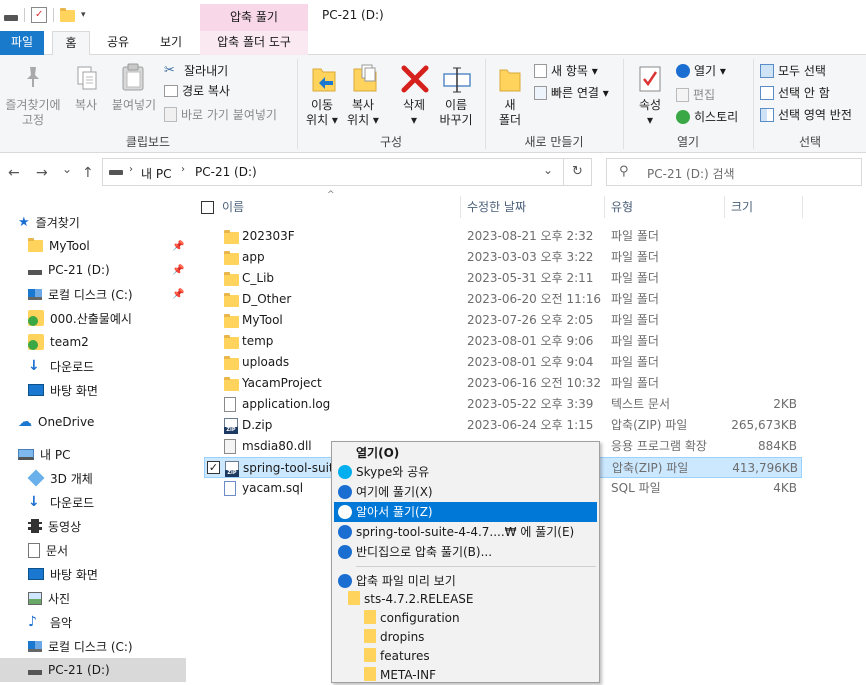 This screenshot has height=685, width=866. I want to click on nav-item-pc21: PC-21 (D:) 📌, so click(93, 270).